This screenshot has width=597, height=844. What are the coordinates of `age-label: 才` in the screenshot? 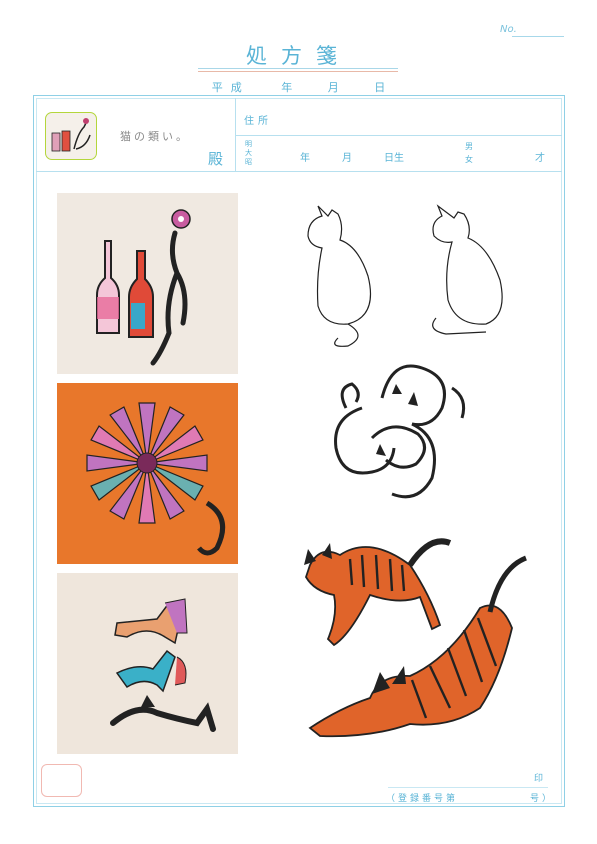 It's located at (540, 158).